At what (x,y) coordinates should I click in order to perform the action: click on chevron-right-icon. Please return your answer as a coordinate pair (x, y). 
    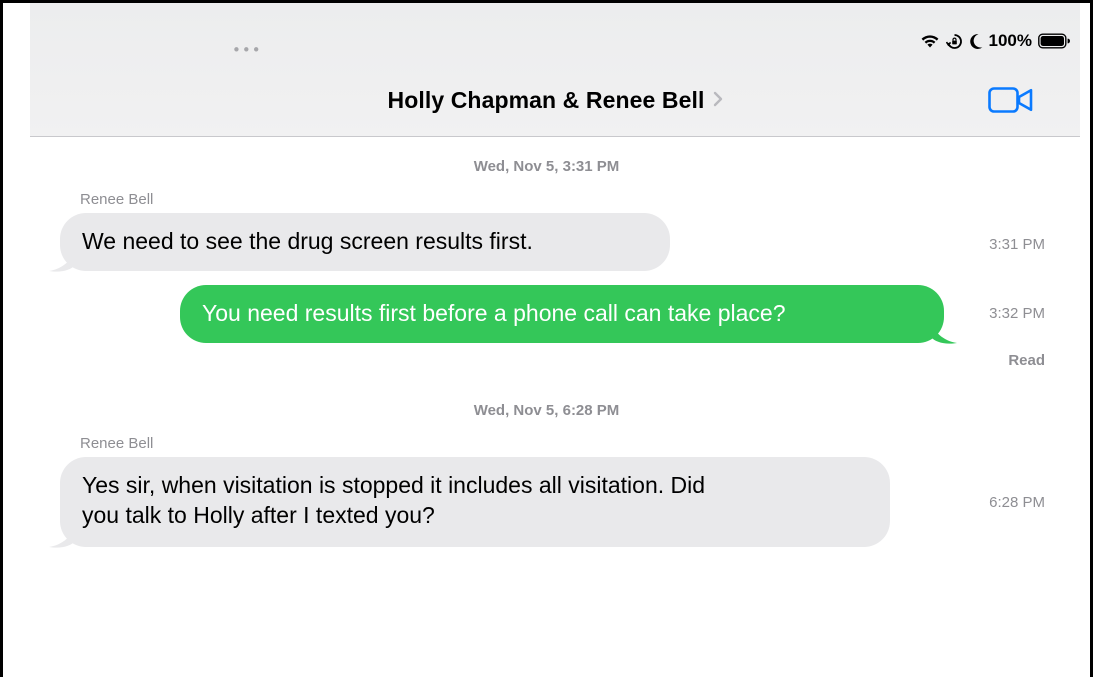
    Looking at the image, I should click on (718, 101).